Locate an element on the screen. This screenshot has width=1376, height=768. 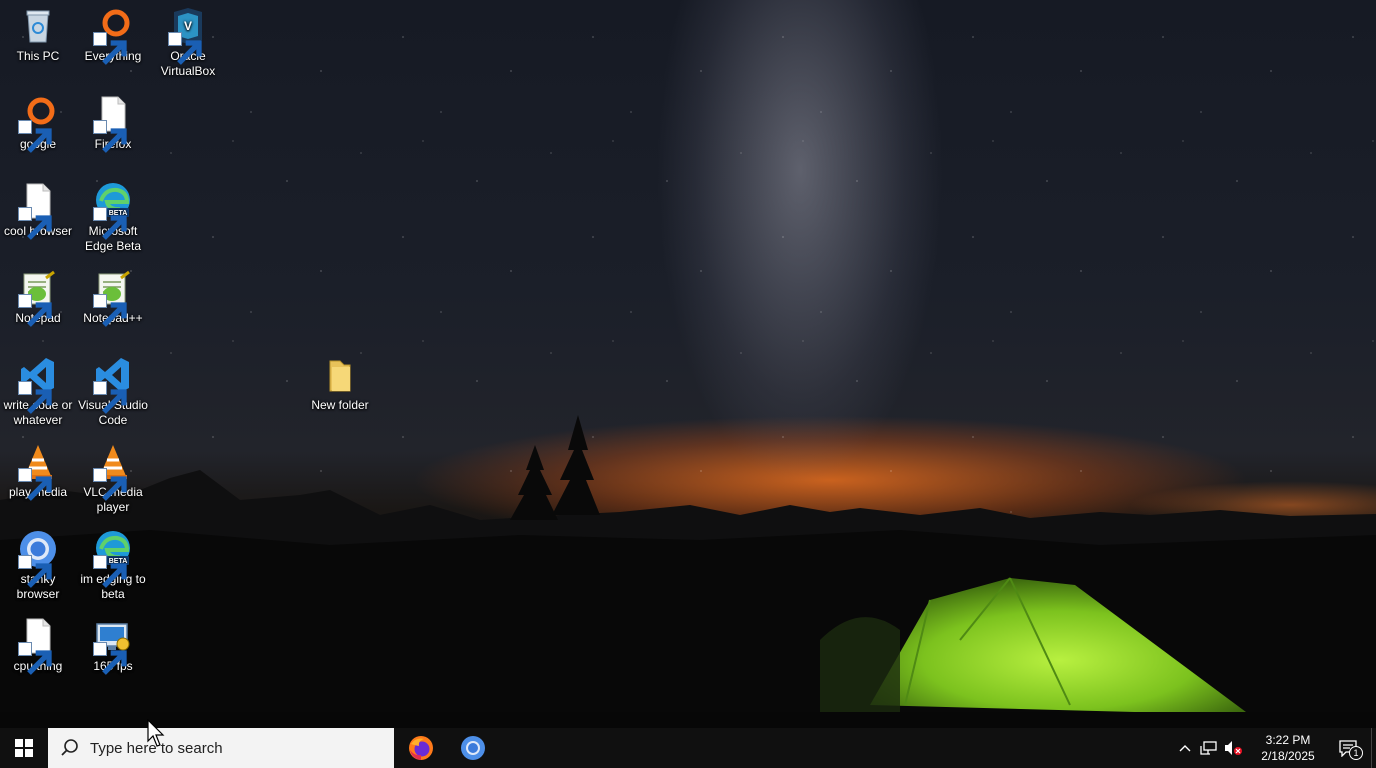
network-icon is located at coordinates (1208, 748).